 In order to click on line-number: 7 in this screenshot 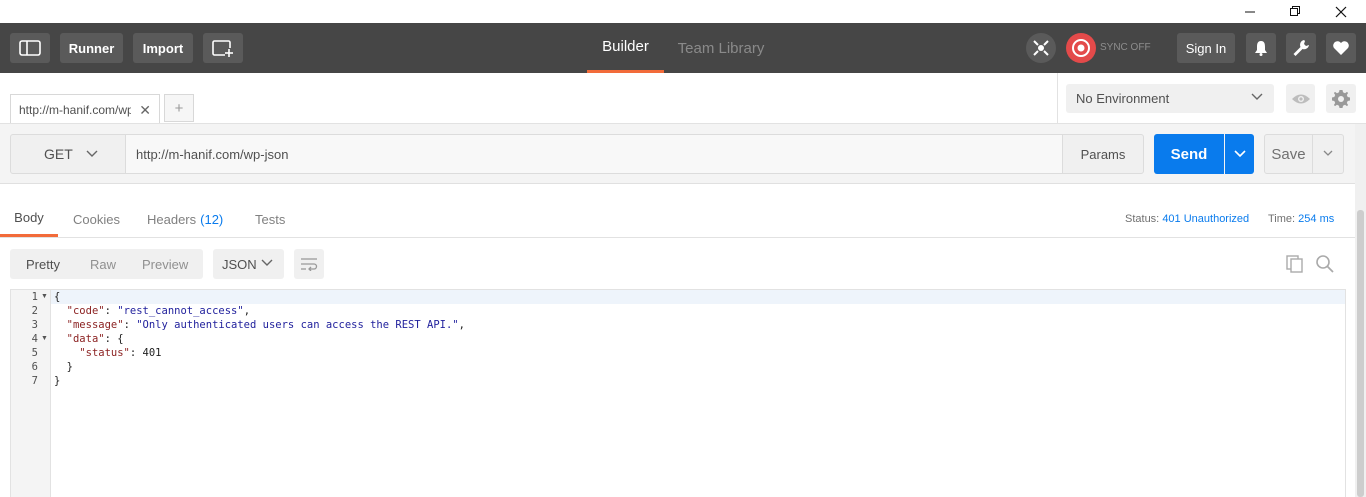, I will do `click(34, 381)`.